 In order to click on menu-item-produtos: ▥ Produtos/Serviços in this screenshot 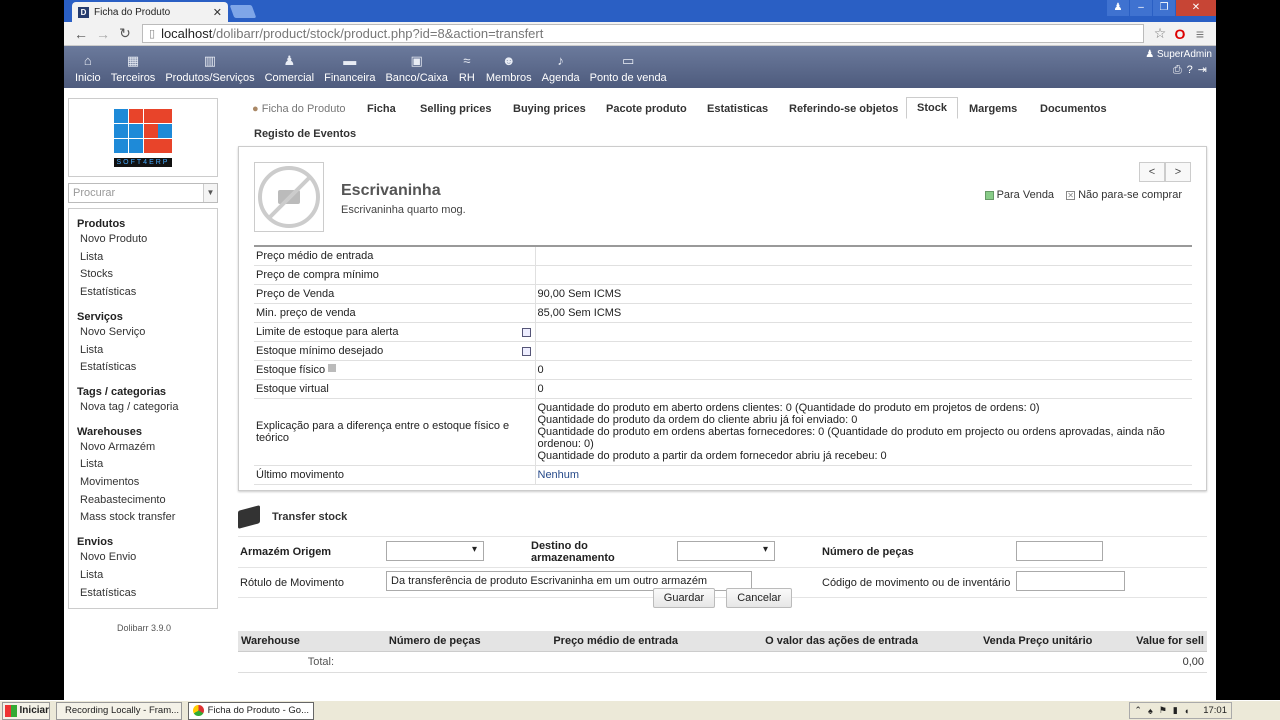, I will do `click(209, 70)`.